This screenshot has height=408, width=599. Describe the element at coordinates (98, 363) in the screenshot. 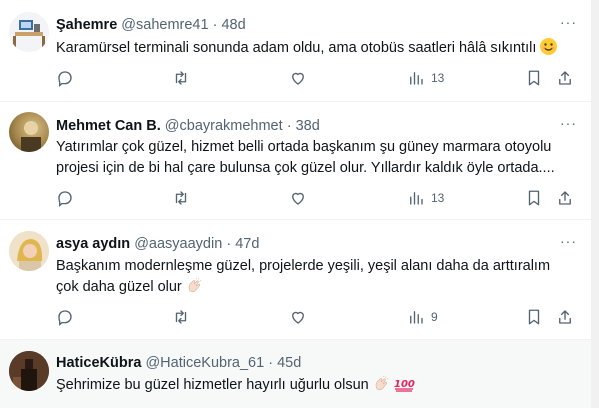

I see `author-name: HaticeKübra` at that location.